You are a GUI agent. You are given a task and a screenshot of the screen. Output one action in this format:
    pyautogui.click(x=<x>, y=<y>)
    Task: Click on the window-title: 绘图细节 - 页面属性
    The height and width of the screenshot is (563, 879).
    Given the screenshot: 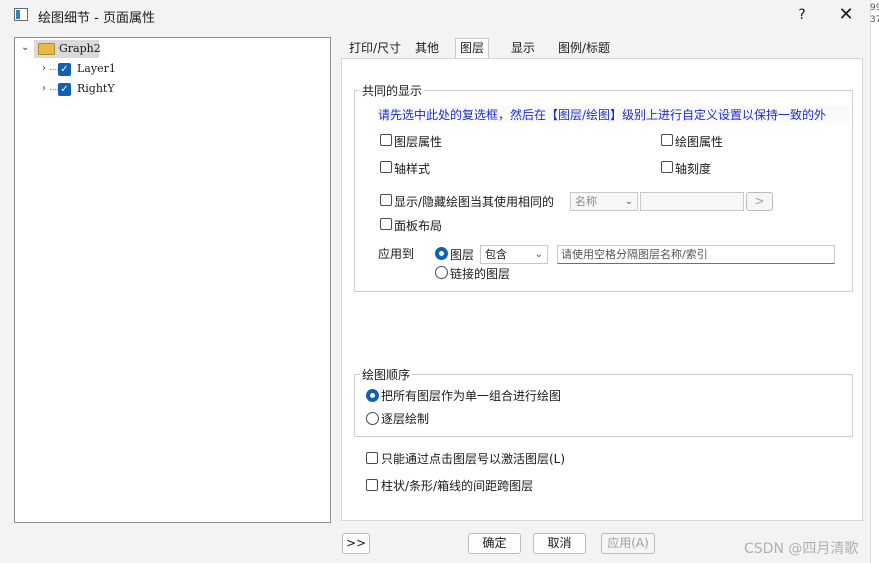 What is the action you would take?
    pyautogui.click(x=96, y=18)
    